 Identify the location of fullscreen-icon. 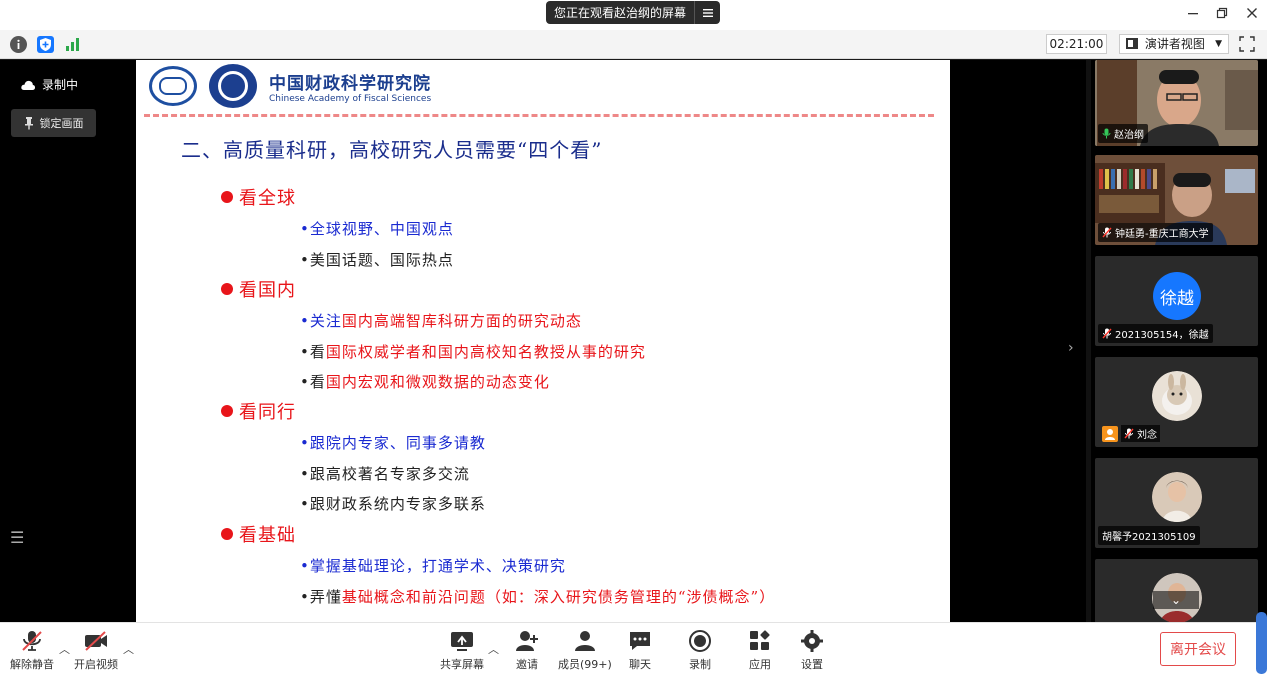
(1247, 44).